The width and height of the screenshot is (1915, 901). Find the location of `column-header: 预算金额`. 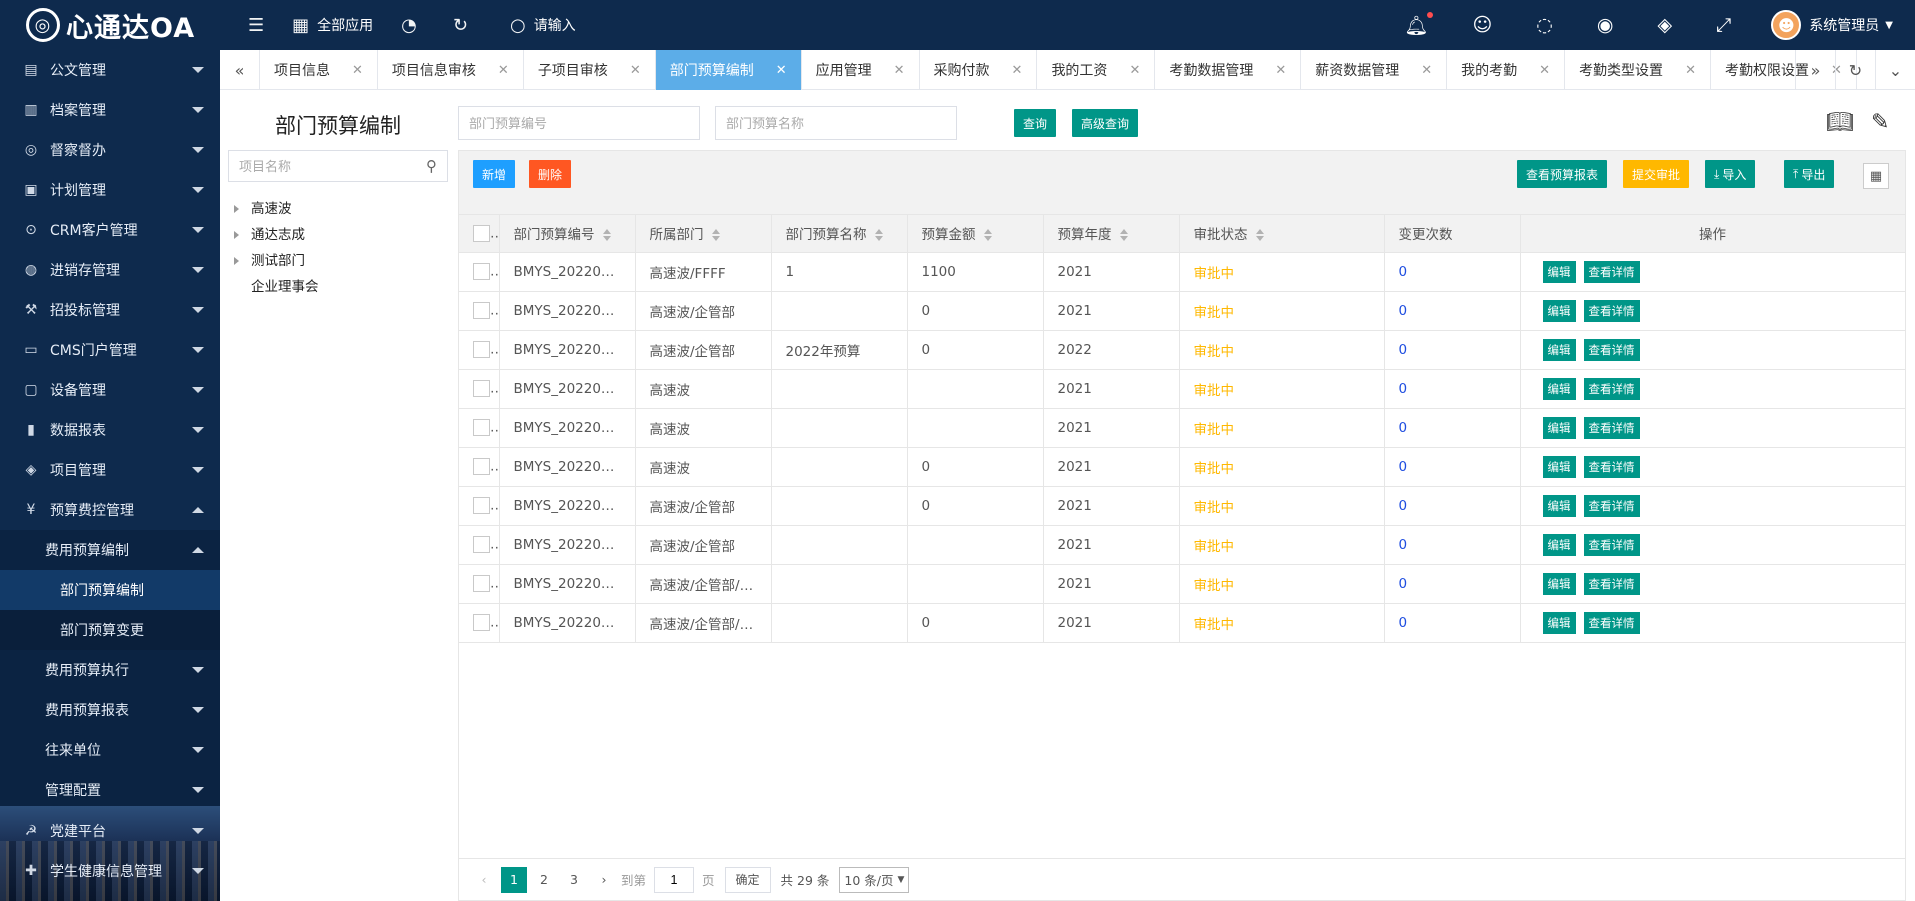

column-header: 预算金额 is located at coordinates (975, 234).